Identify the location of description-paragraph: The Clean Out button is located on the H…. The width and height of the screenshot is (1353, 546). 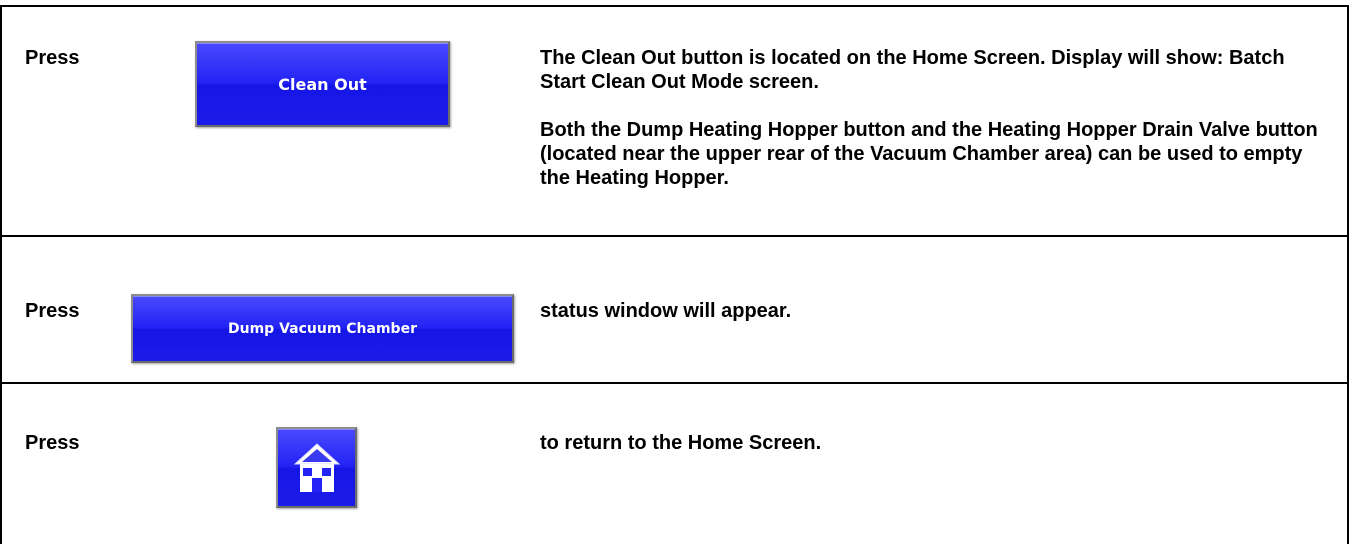
(912, 70).